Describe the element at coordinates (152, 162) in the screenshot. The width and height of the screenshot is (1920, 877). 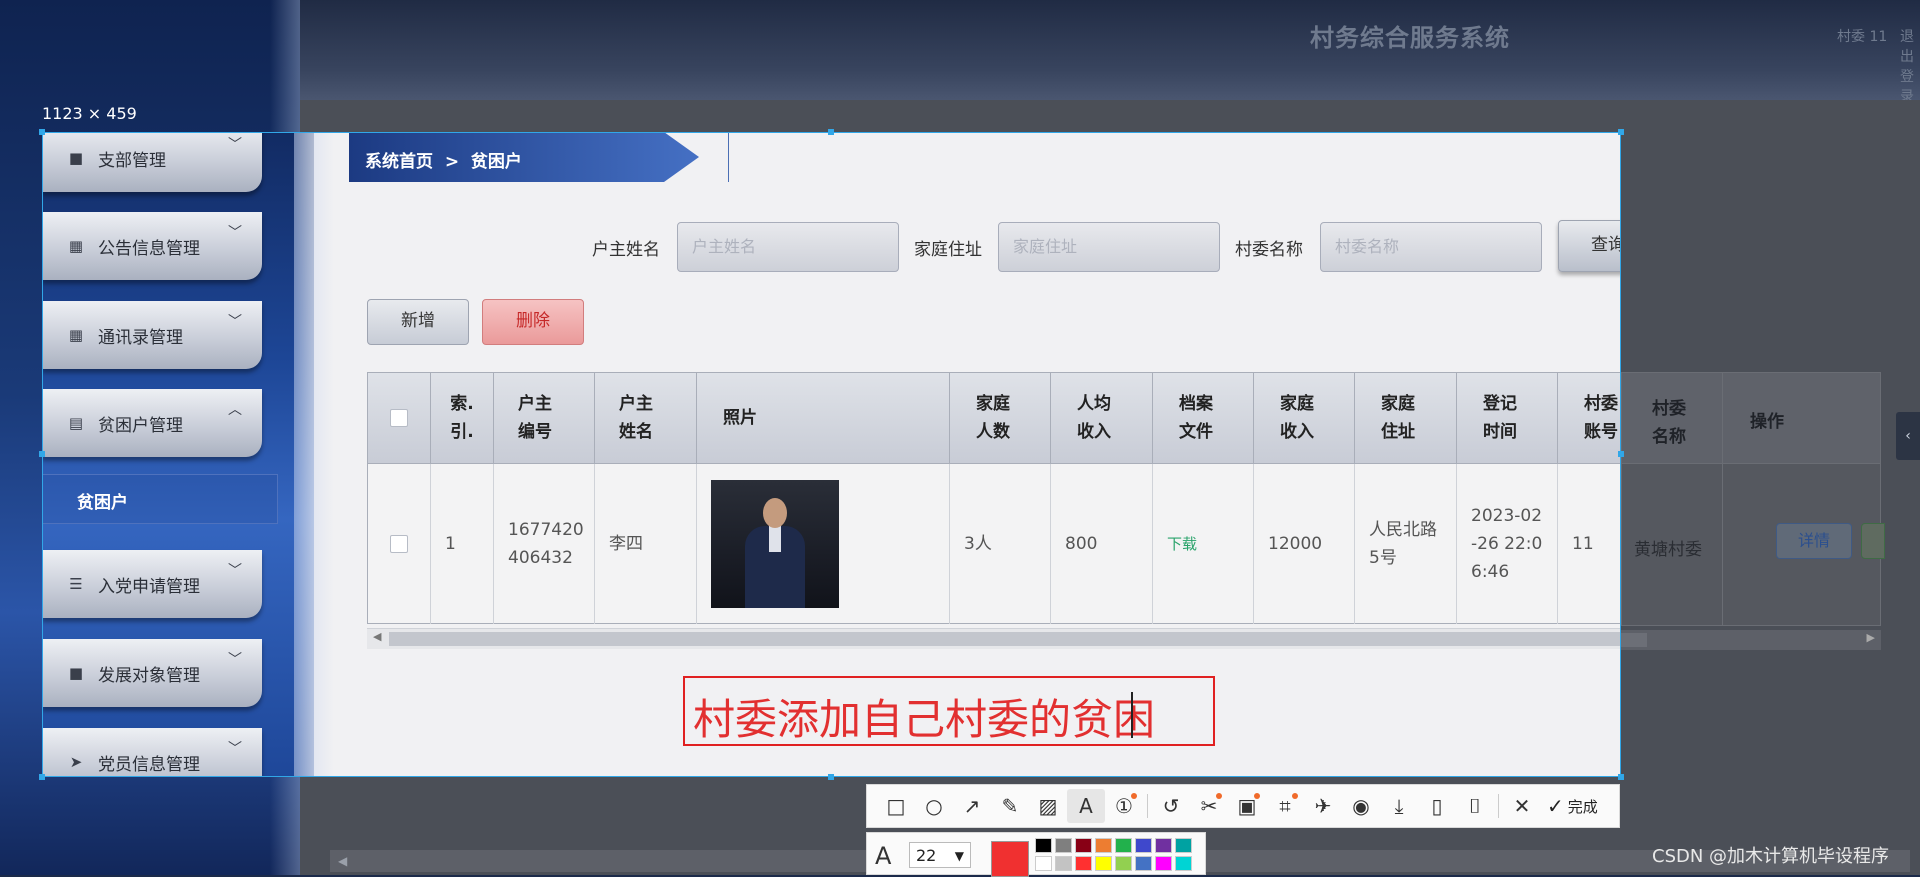
I see `sidebar-item-branch: ■ 支部管理 ﹀` at that location.